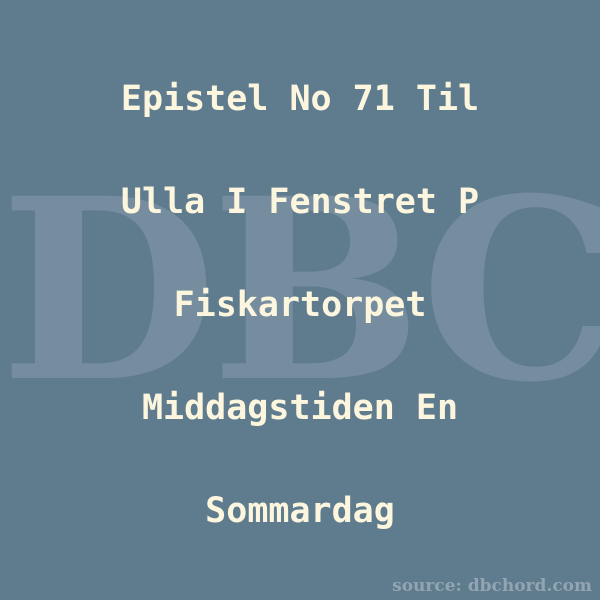 The image size is (600, 600). Describe the element at coordinates (300, 408) in the screenshot. I see `song-title-line-4: Middagstiden En` at that location.